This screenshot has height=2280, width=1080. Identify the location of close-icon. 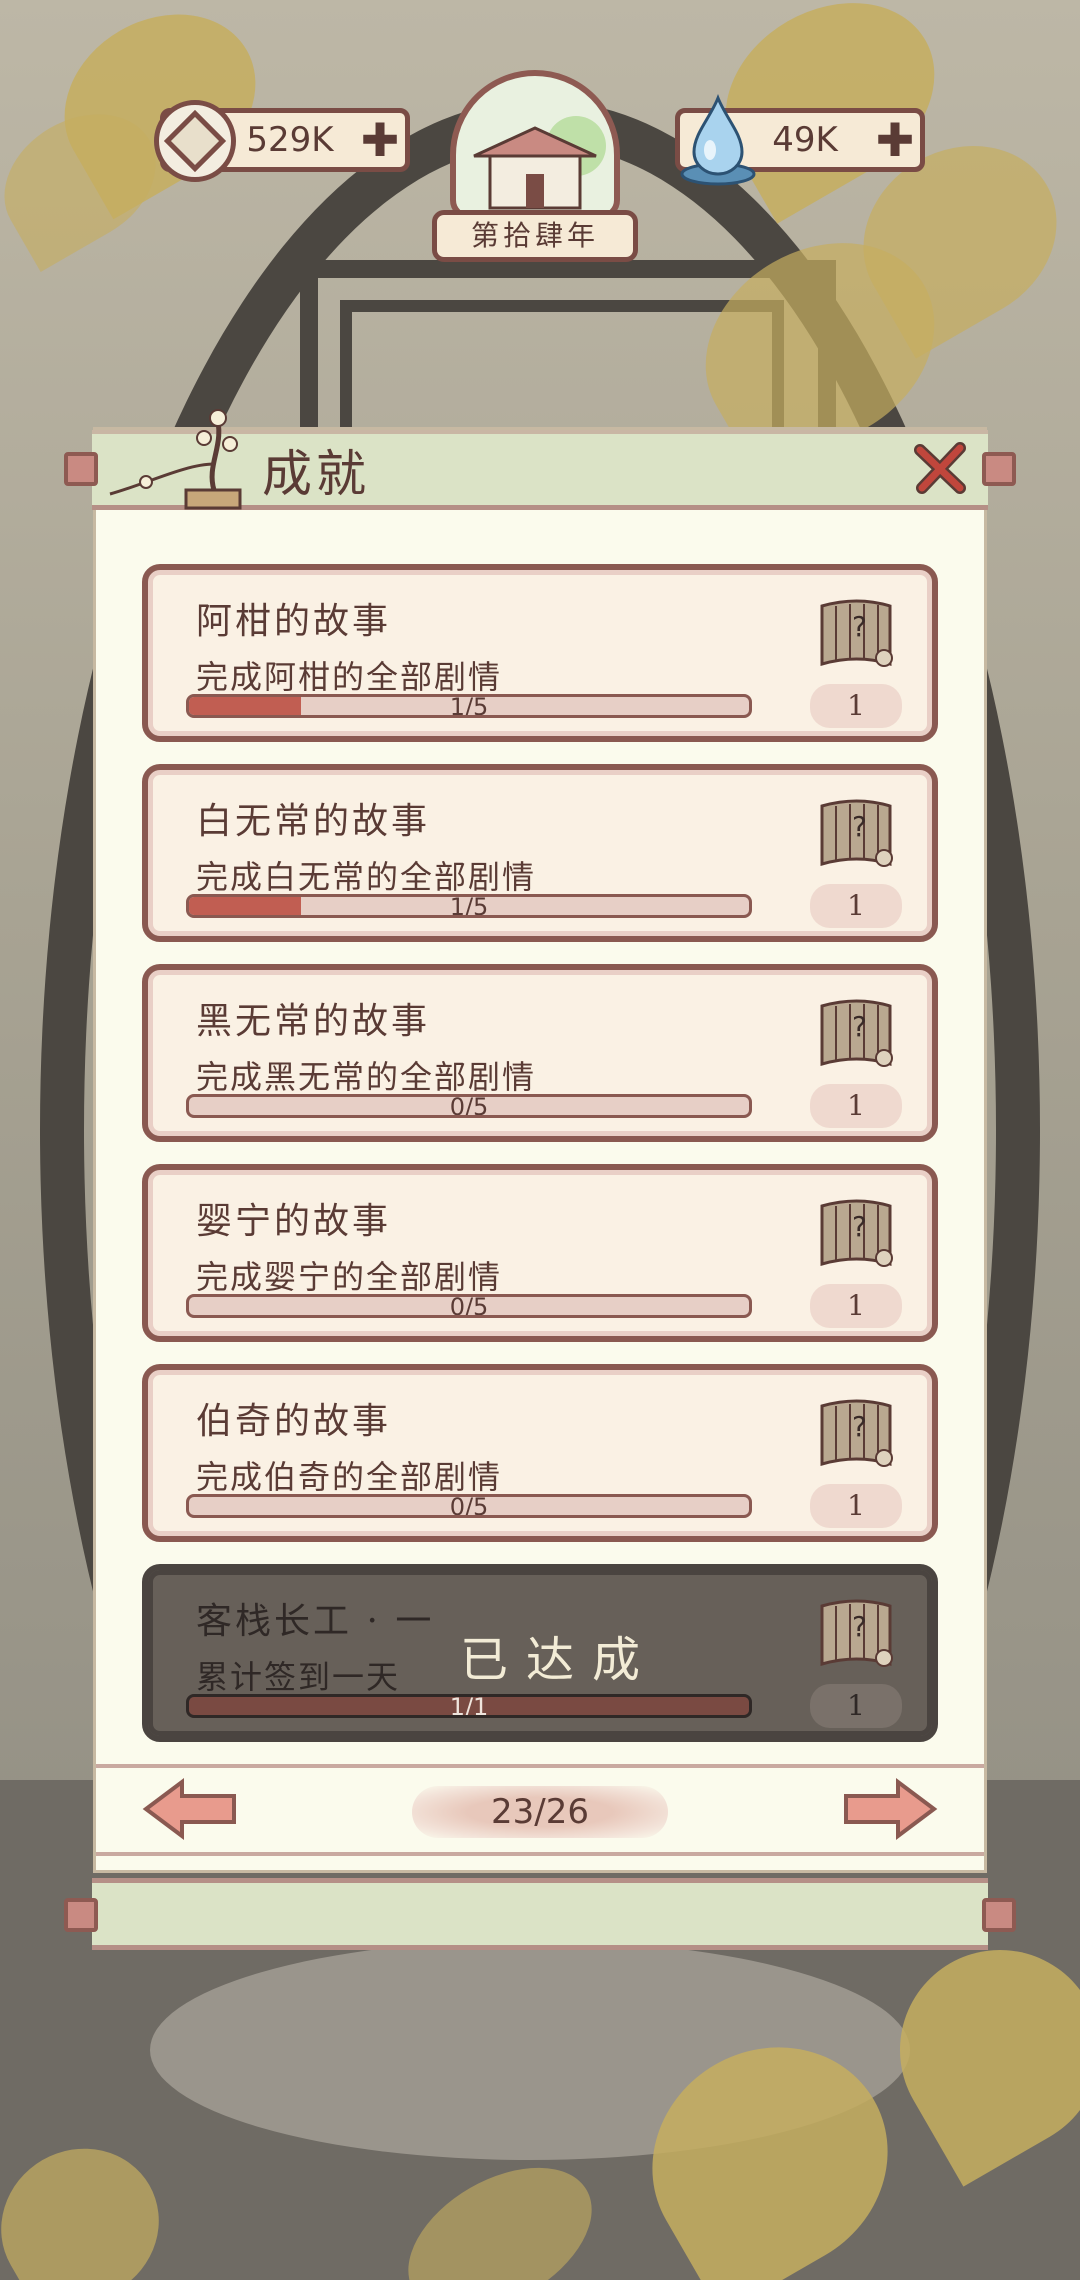
(940, 468).